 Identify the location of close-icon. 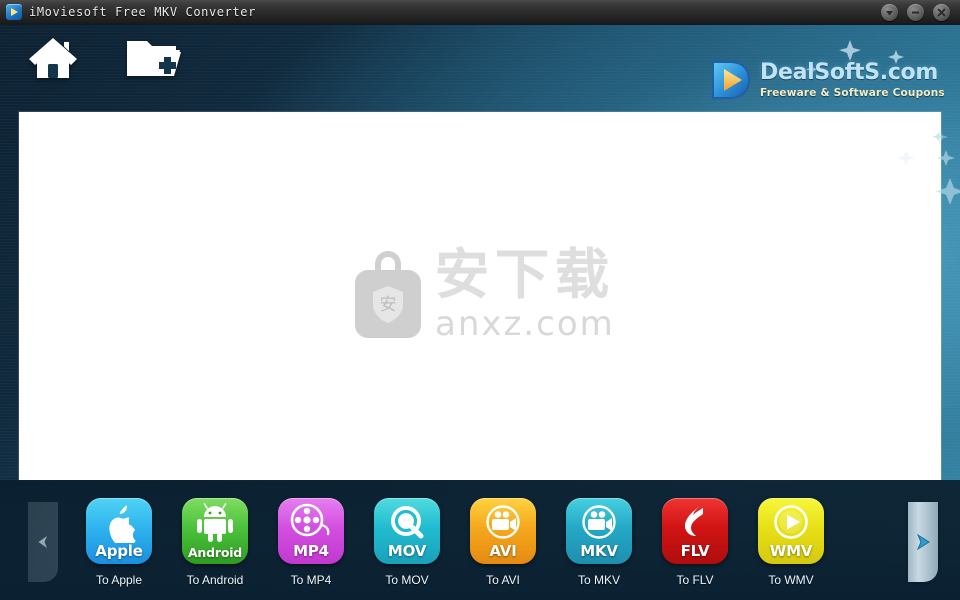
(941, 12).